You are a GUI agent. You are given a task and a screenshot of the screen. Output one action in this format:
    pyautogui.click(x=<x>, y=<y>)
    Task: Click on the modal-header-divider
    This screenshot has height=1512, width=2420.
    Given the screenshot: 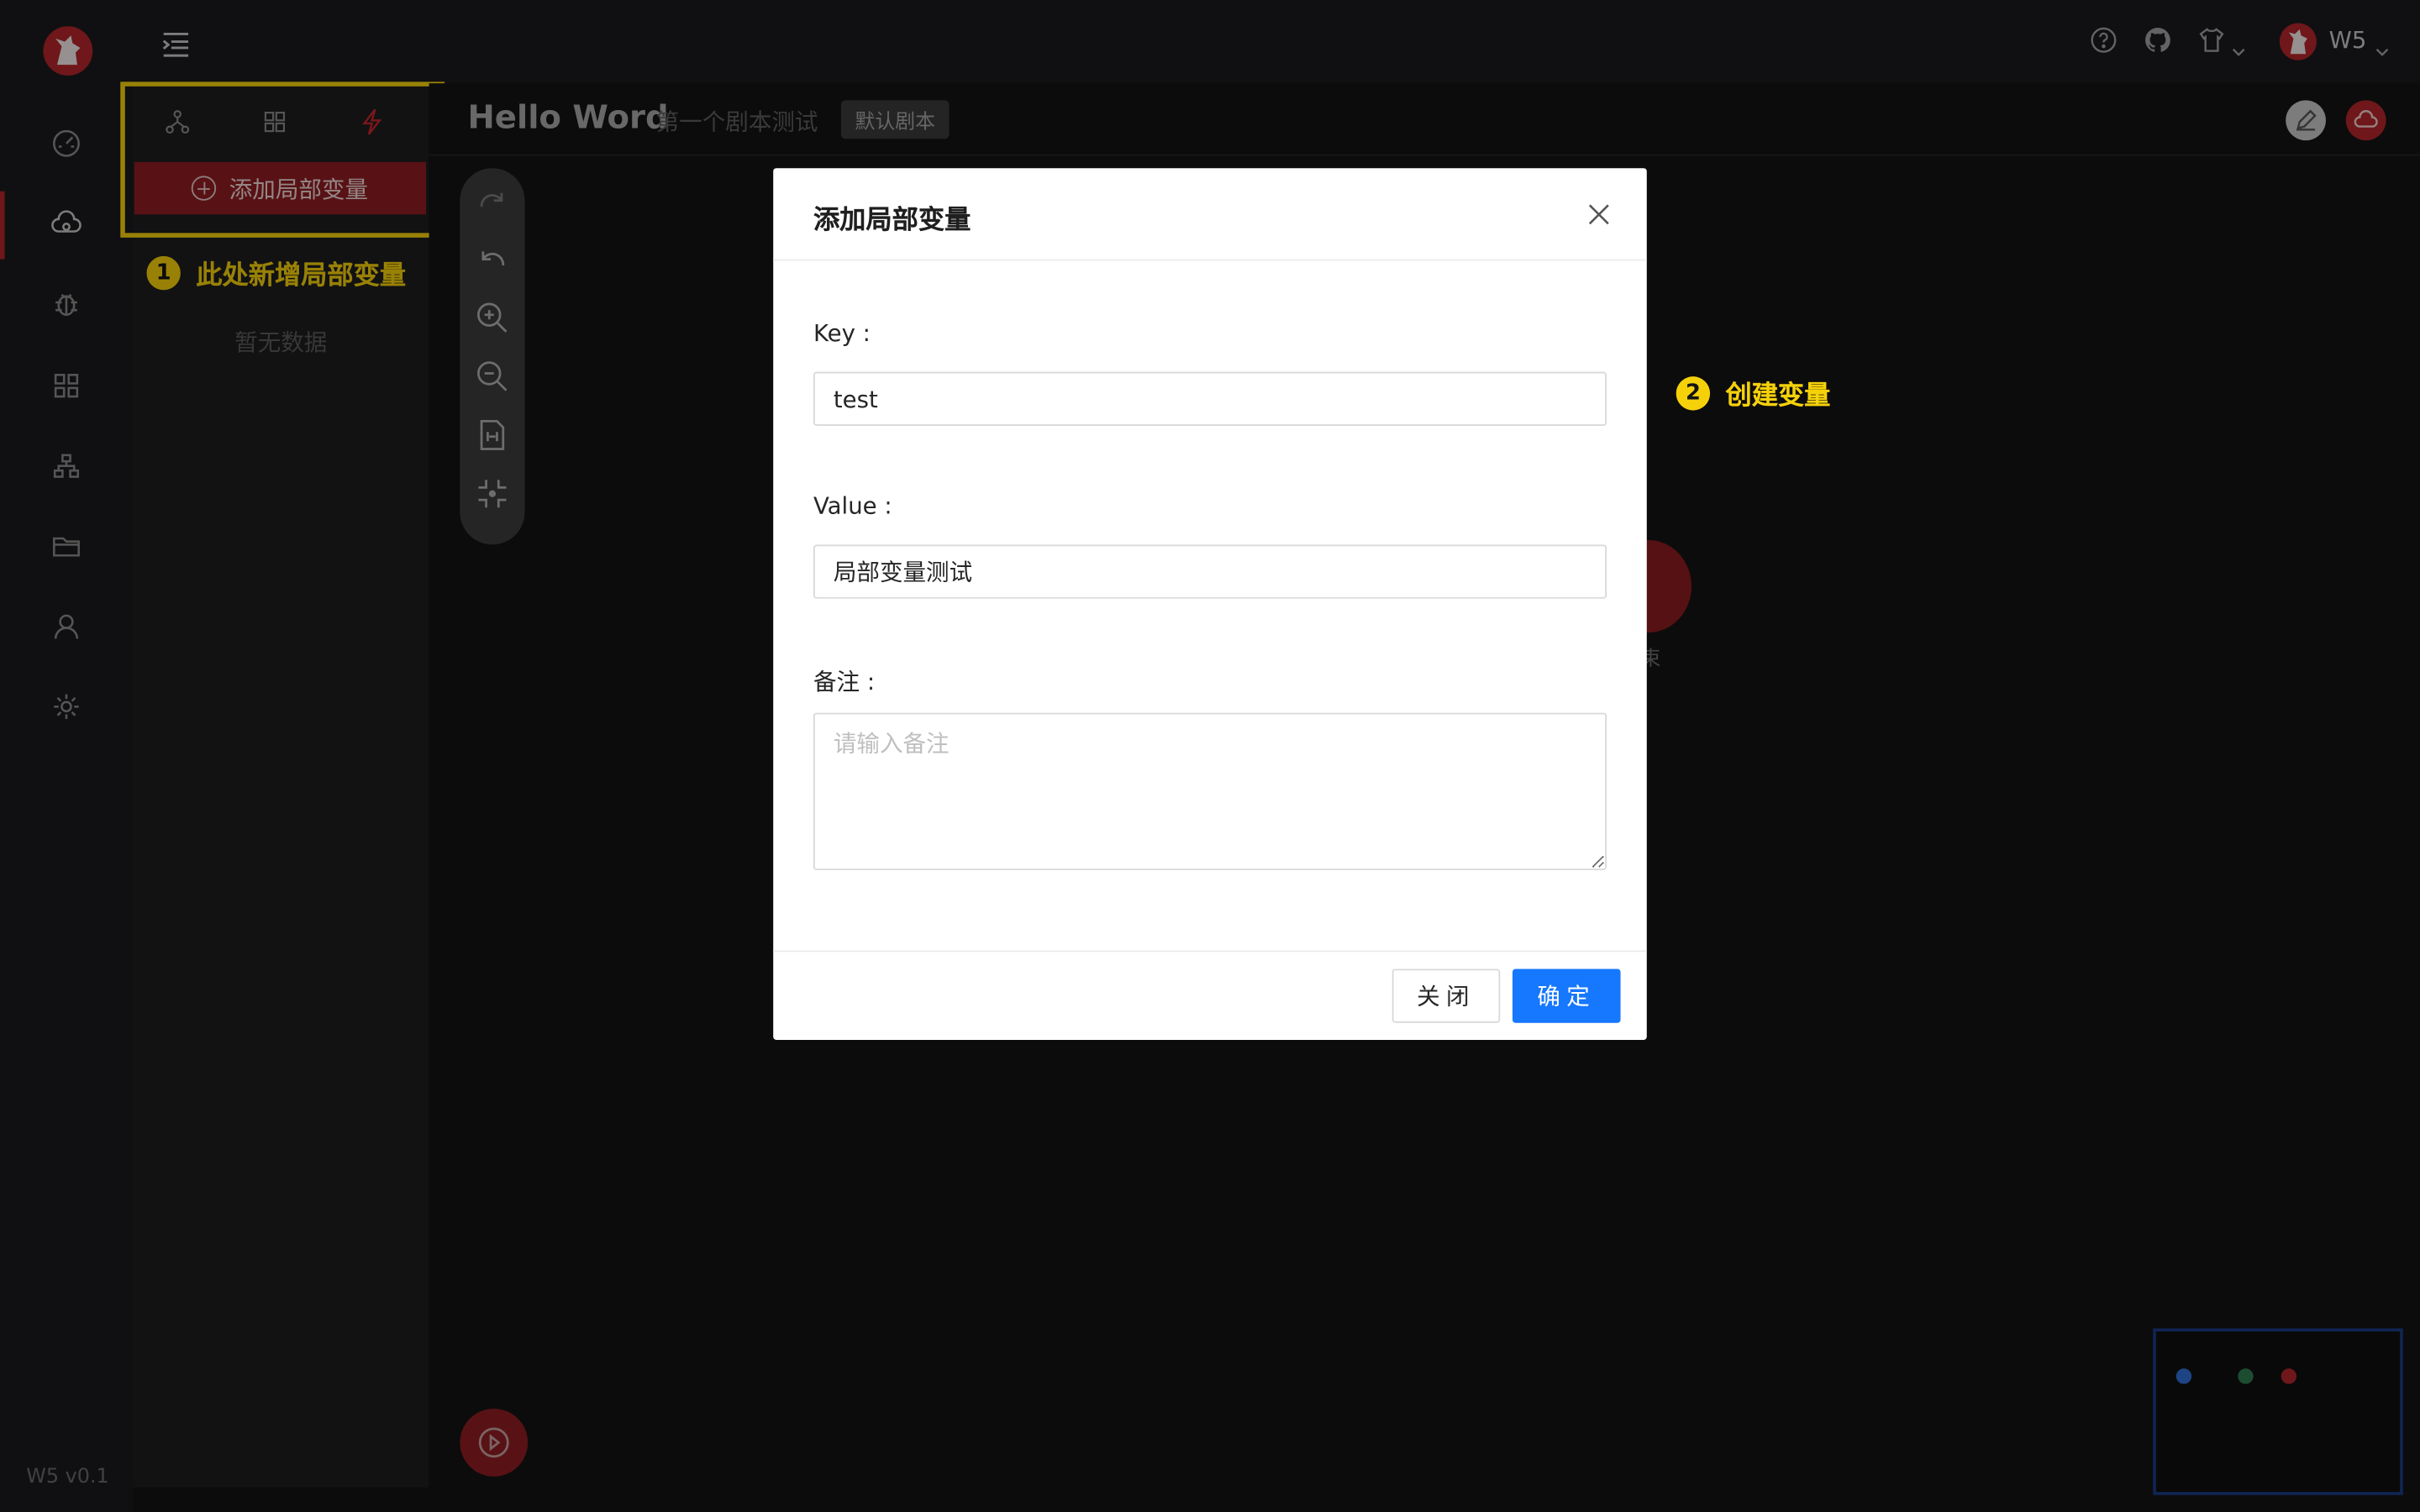 What is the action you would take?
    pyautogui.click(x=1210, y=260)
    